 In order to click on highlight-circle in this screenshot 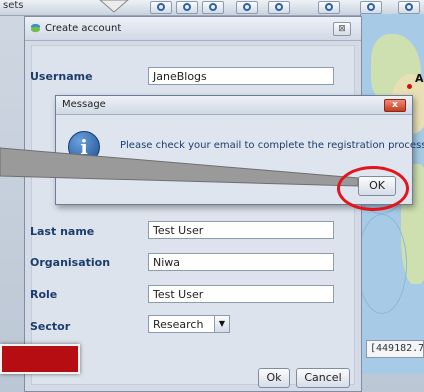, I will do `click(373, 188)`.